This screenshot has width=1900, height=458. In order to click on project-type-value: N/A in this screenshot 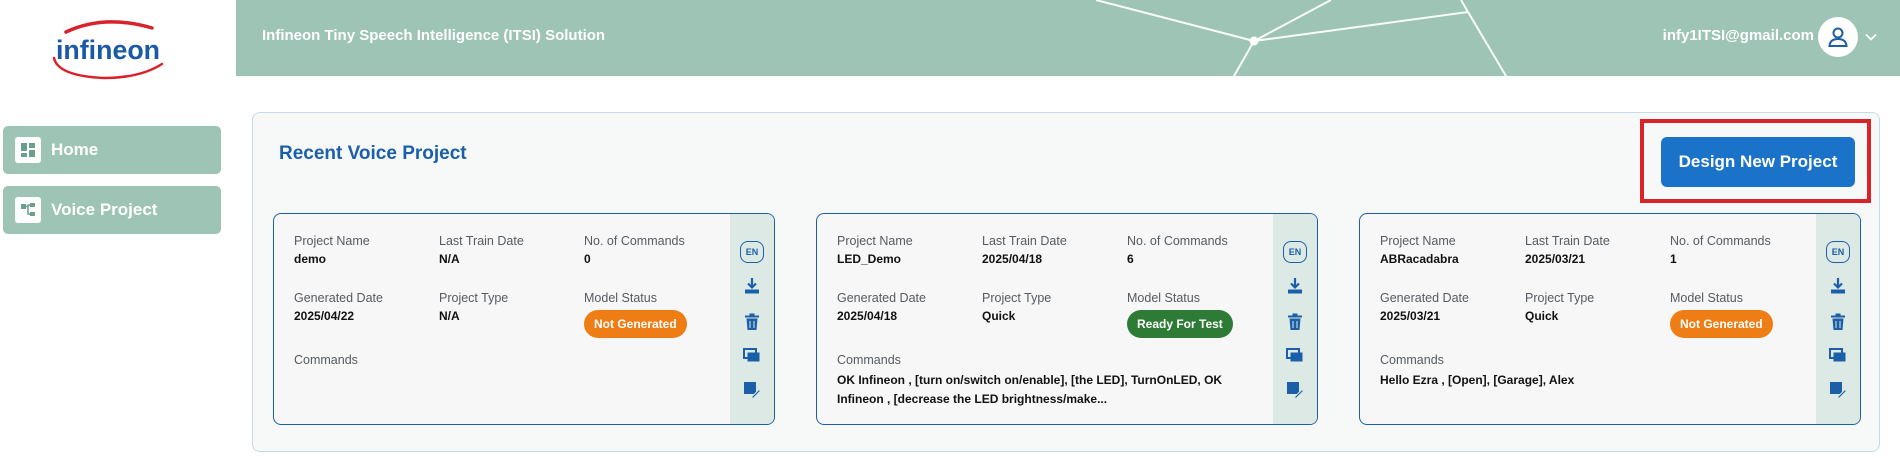, I will do `click(449, 316)`.